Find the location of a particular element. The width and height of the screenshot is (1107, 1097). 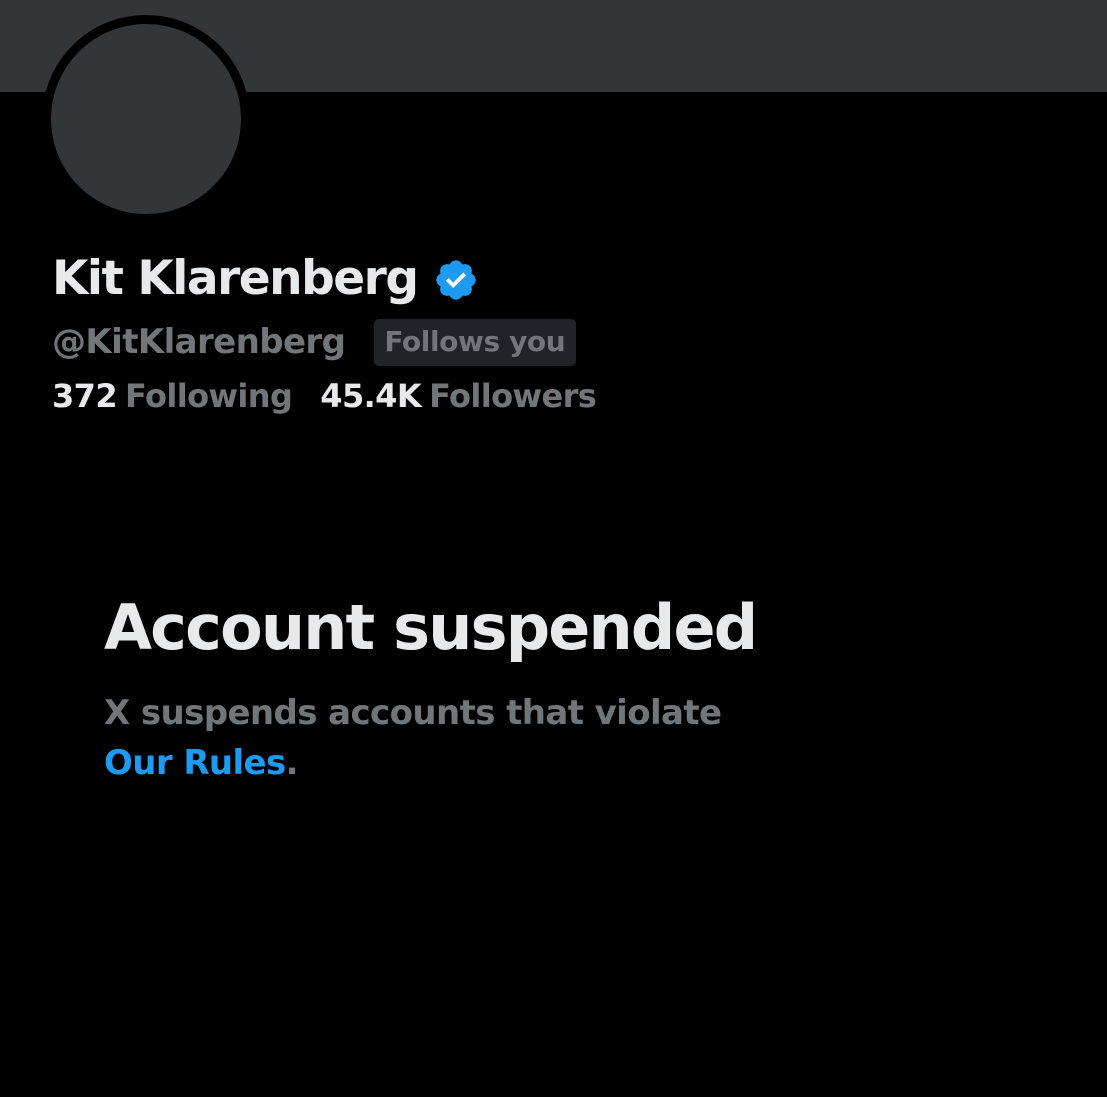

followers-count: 45.4K is located at coordinates (371, 396).